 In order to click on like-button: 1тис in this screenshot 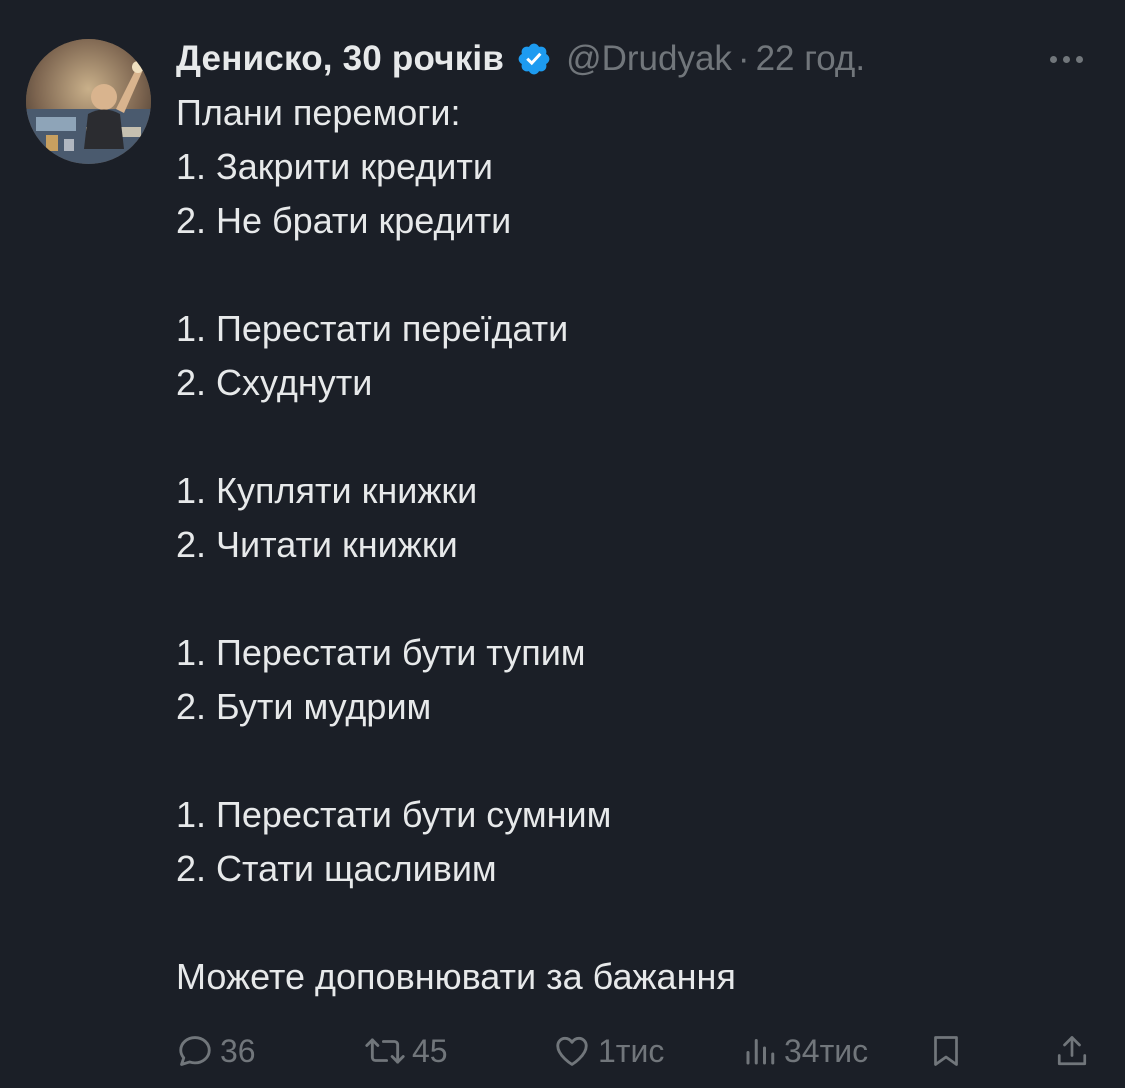, I will do `click(608, 1051)`.